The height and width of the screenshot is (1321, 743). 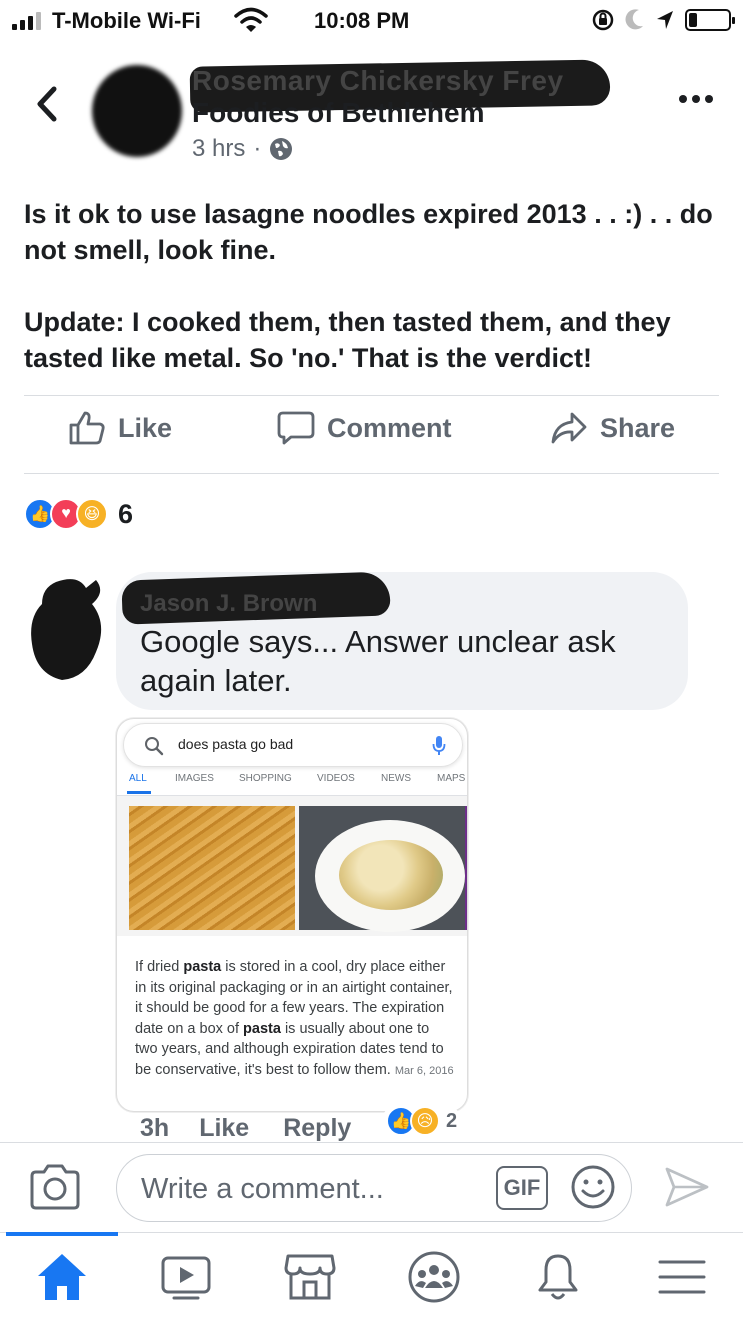 I want to click on google-image-strip, so click(x=292, y=866).